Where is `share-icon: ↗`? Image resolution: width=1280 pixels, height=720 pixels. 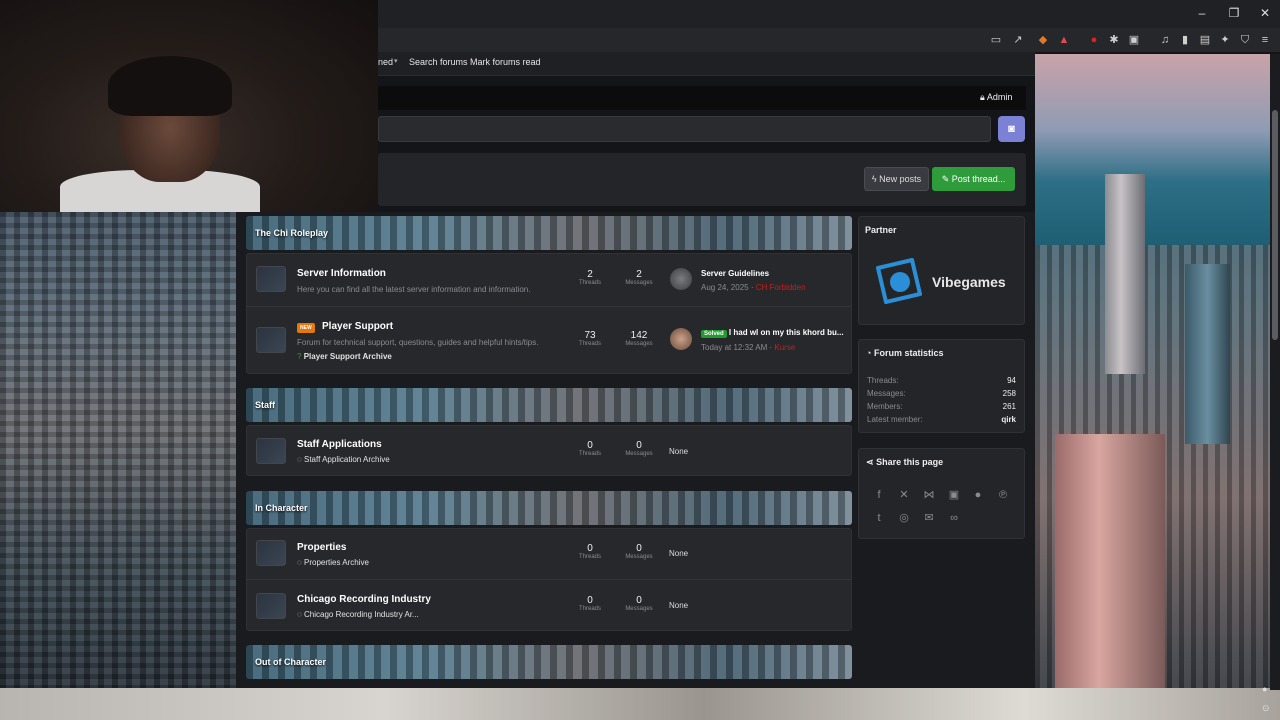 share-icon: ↗ is located at coordinates (1018, 40).